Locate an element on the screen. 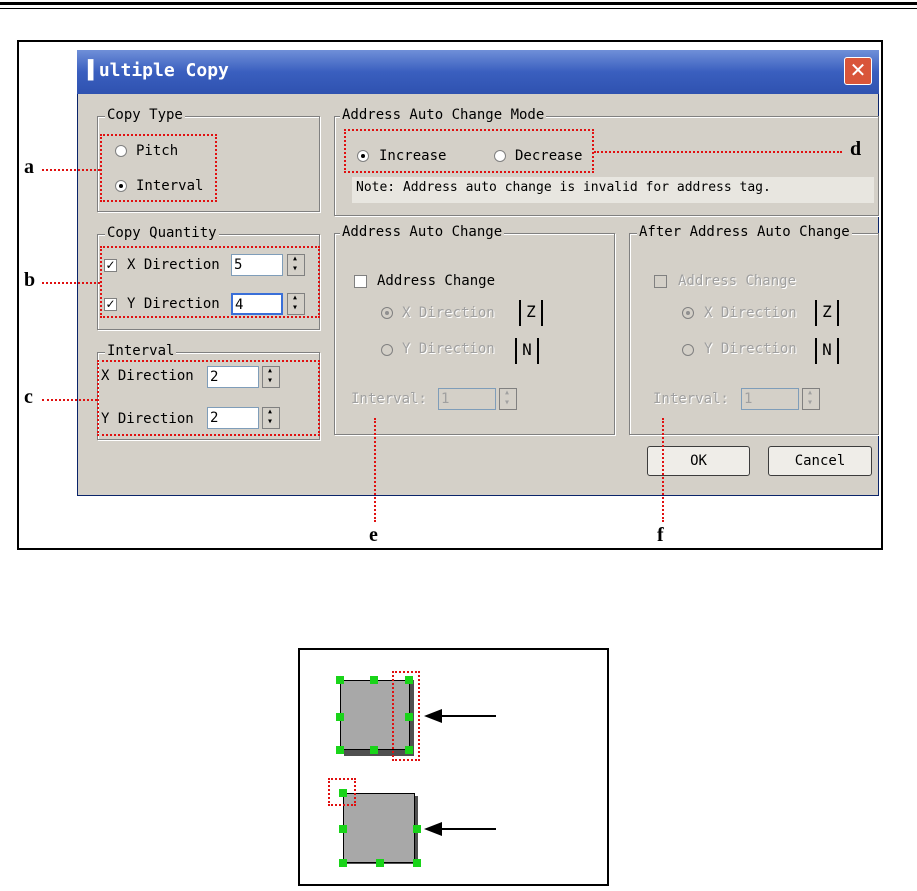  callout-box-a is located at coordinates (158, 168).